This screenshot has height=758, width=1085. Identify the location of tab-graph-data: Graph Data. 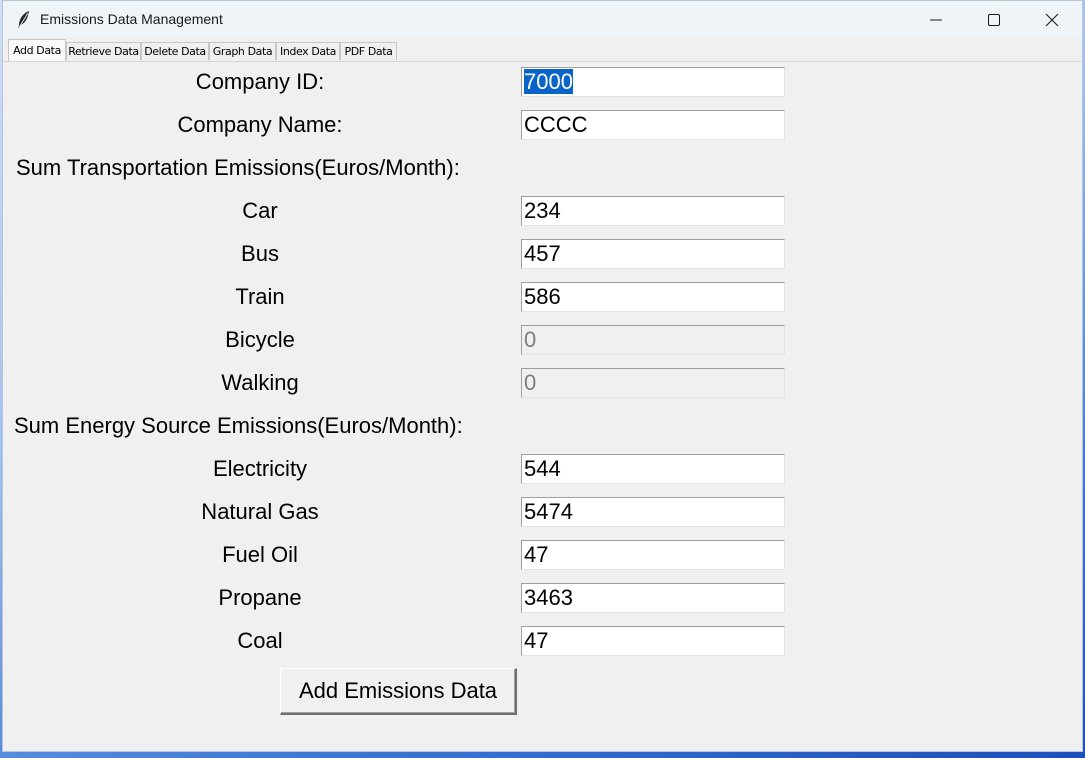
(242, 51).